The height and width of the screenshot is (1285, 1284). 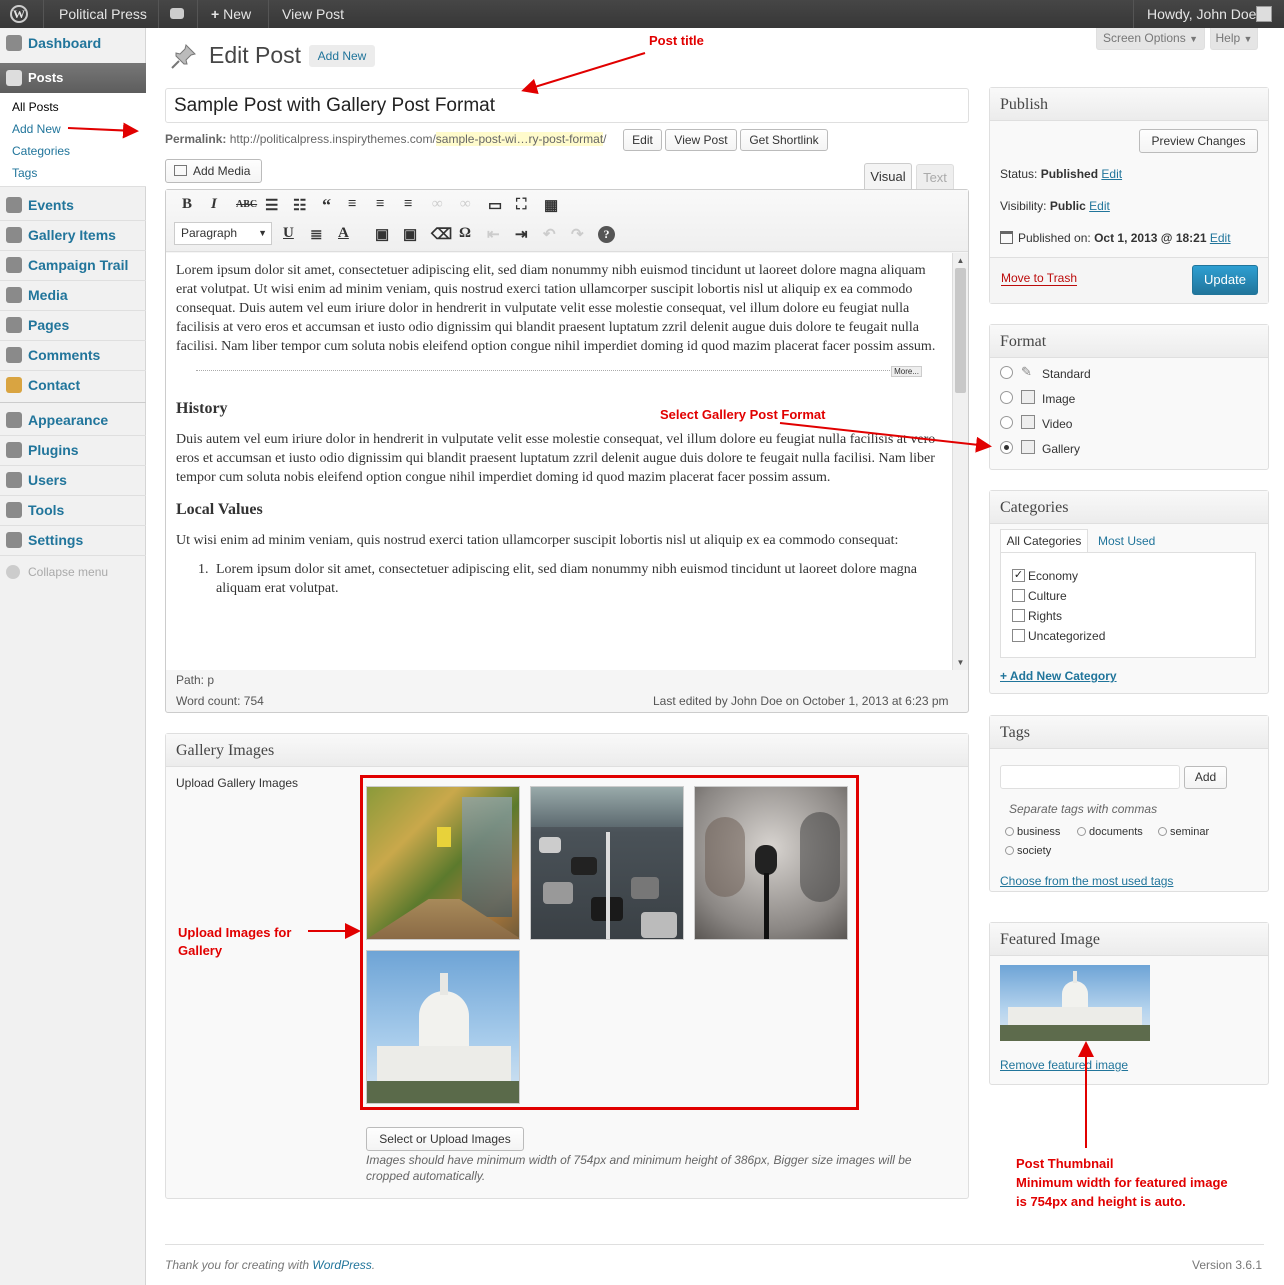 I want to click on wordpress-link: WordPress, so click(x=341, y=1265).